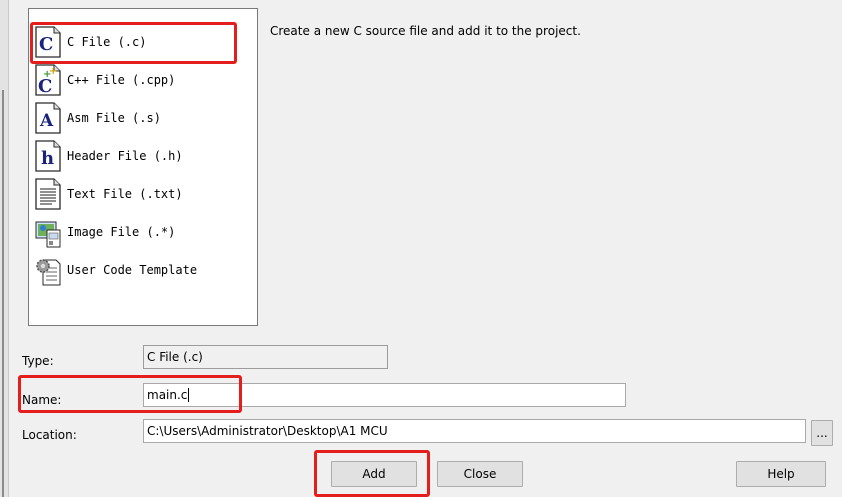 The image size is (842, 497). I want to click on asm-file-icon: A, so click(48, 118).